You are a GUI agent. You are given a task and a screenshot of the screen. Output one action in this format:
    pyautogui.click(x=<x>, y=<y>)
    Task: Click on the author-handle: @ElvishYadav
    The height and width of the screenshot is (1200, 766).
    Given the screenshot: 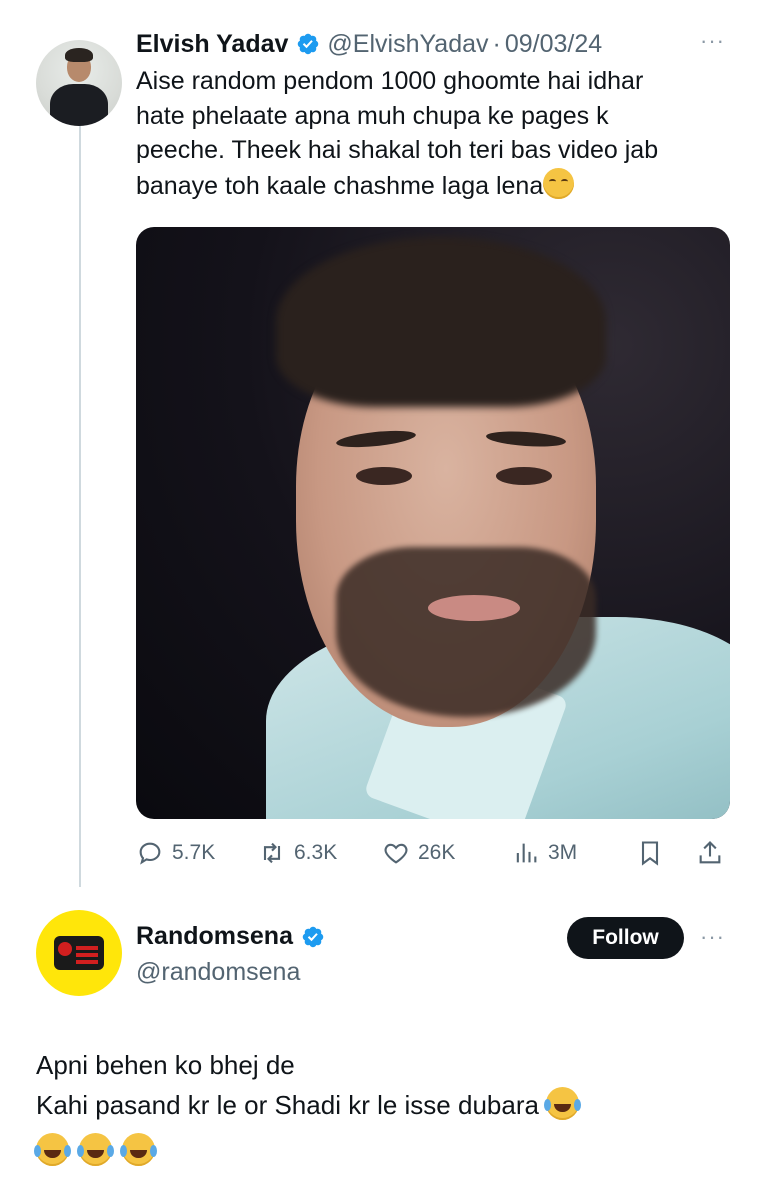 What is the action you would take?
    pyautogui.click(x=407, y=44)
    